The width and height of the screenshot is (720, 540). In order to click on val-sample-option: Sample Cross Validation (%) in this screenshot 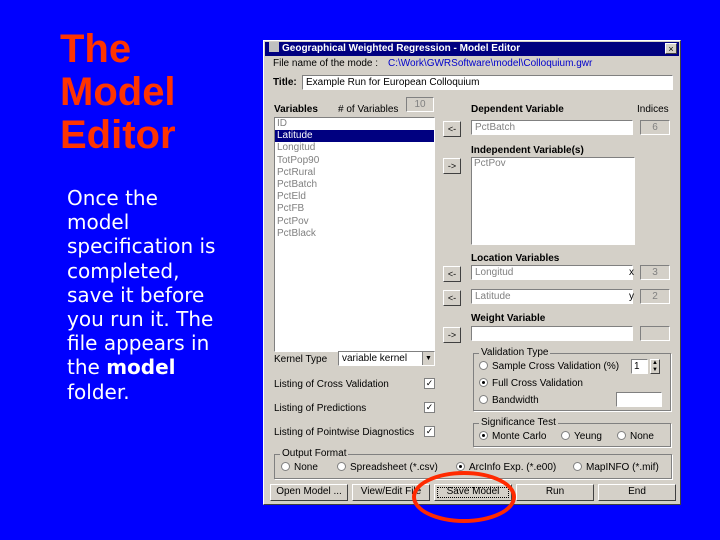, I will do `click(549, 366)`.